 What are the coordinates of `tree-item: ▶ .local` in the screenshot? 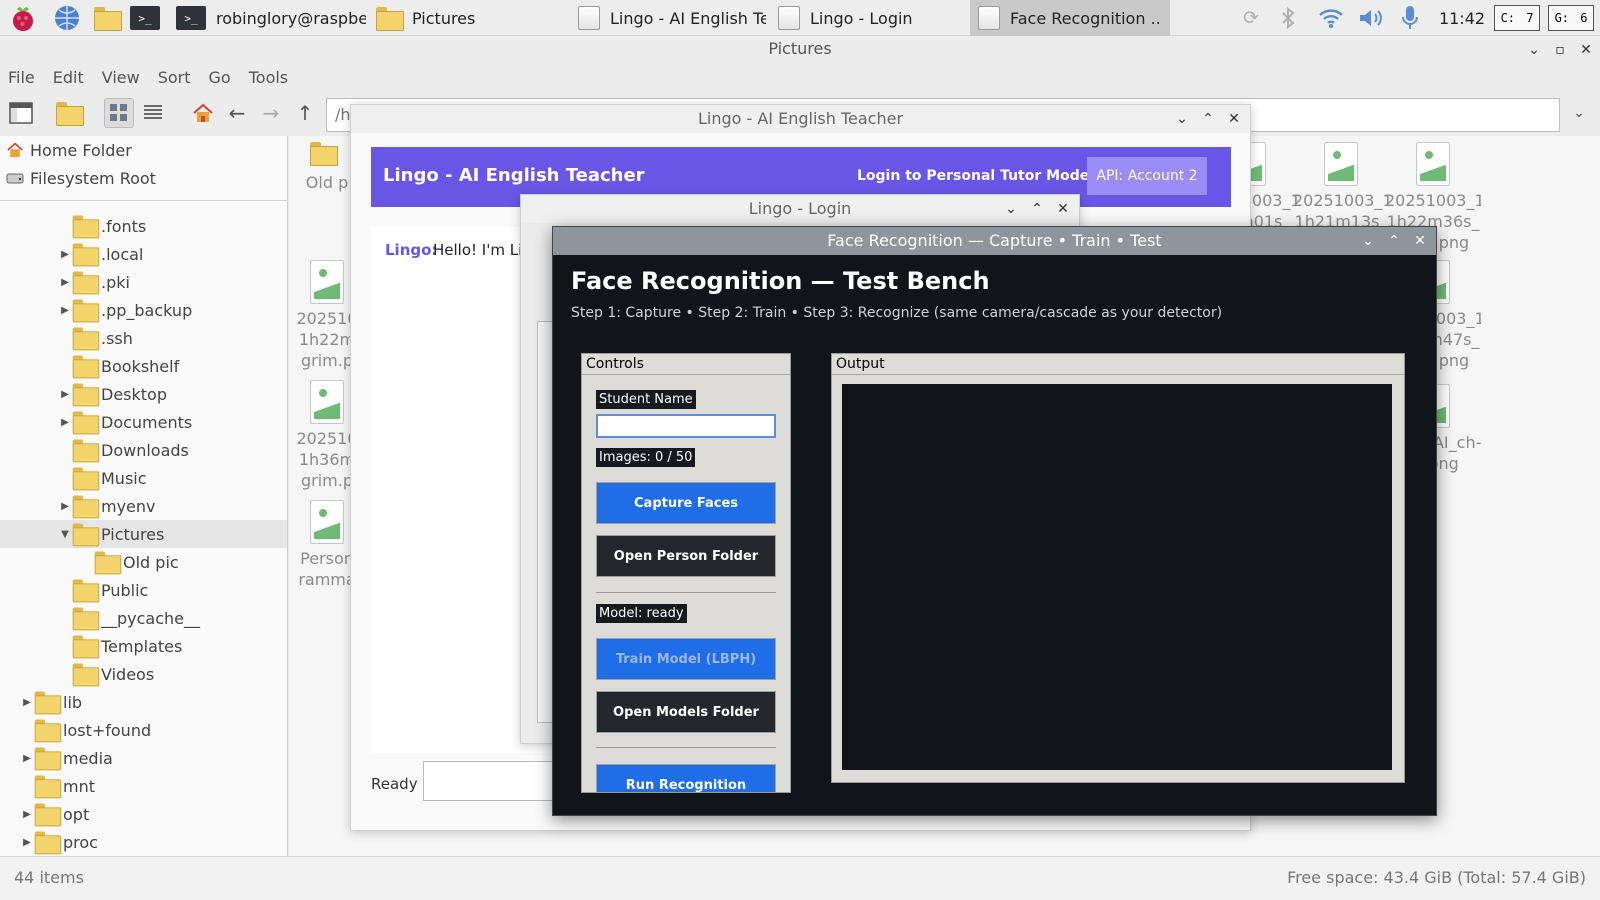 It's located at (143, 254).